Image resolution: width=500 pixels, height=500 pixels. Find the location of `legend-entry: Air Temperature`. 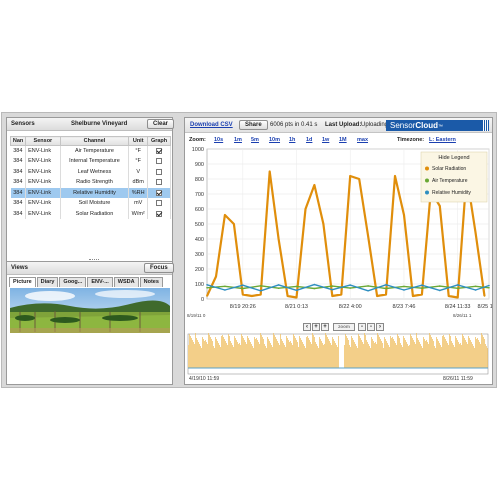

legend-entry: Air Temperature is located at coordinates (450, 181).